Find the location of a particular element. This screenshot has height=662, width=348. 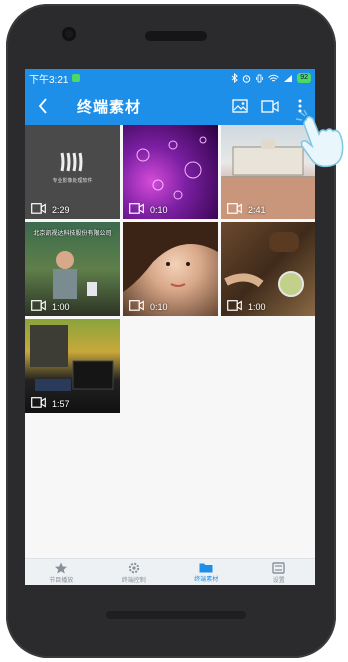

vibrate-icon is located at coordinates (260, 78).